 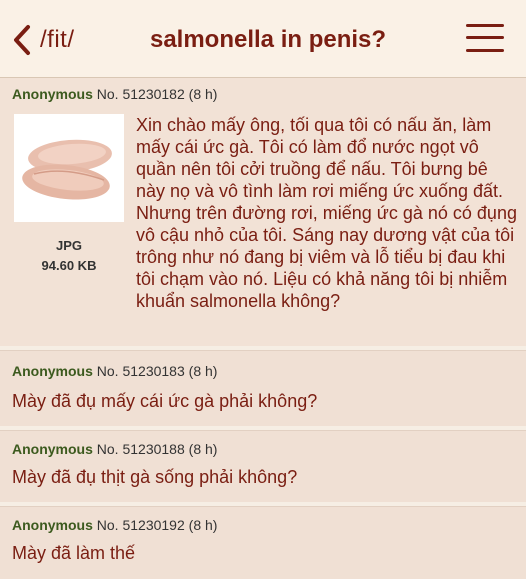 What do you see at coordinates (74, 553) in the screenshot?
I see `reply-comment: Mày đã làm thế` at bounding box center [74, 553].